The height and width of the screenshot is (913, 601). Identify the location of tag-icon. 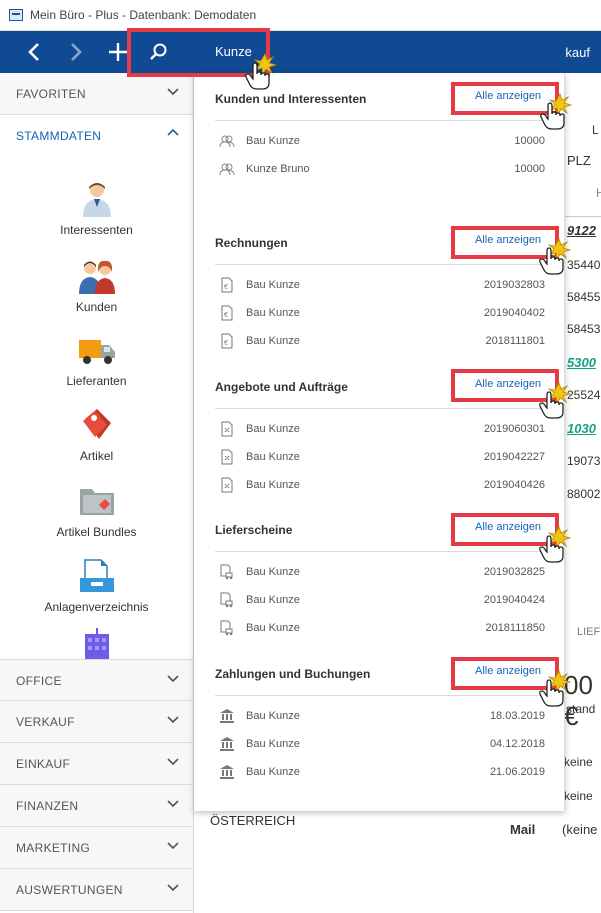
(97, 425).